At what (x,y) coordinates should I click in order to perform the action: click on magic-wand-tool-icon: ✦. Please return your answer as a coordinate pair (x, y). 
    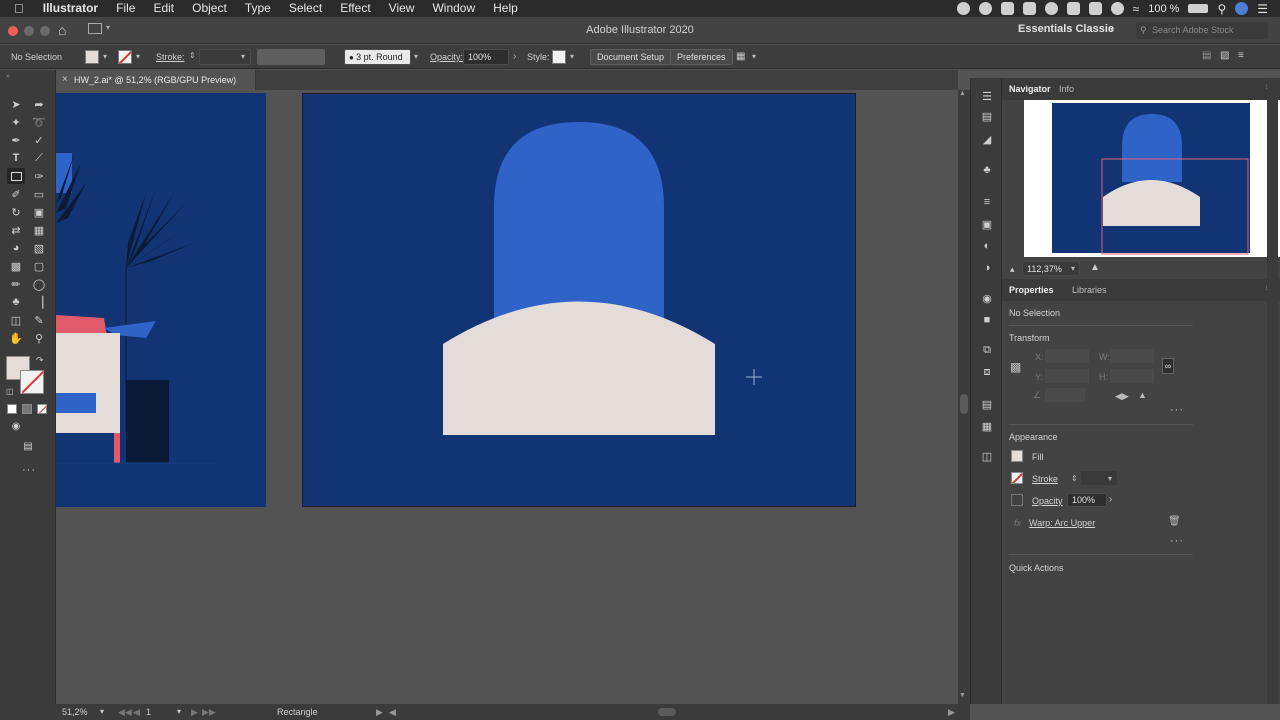
    Looking at the image, I should click on (16, 122).